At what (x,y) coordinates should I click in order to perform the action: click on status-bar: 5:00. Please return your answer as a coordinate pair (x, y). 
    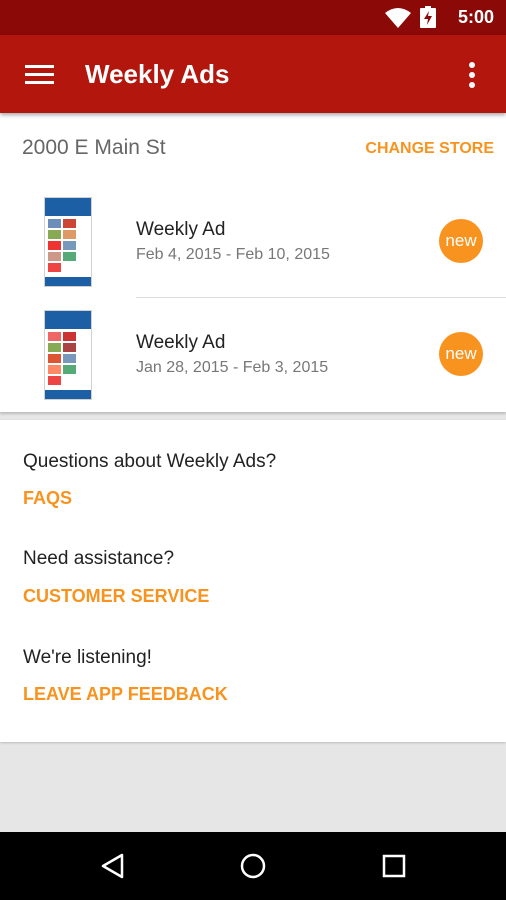
    Looking at the image, I should click on (253, 17).